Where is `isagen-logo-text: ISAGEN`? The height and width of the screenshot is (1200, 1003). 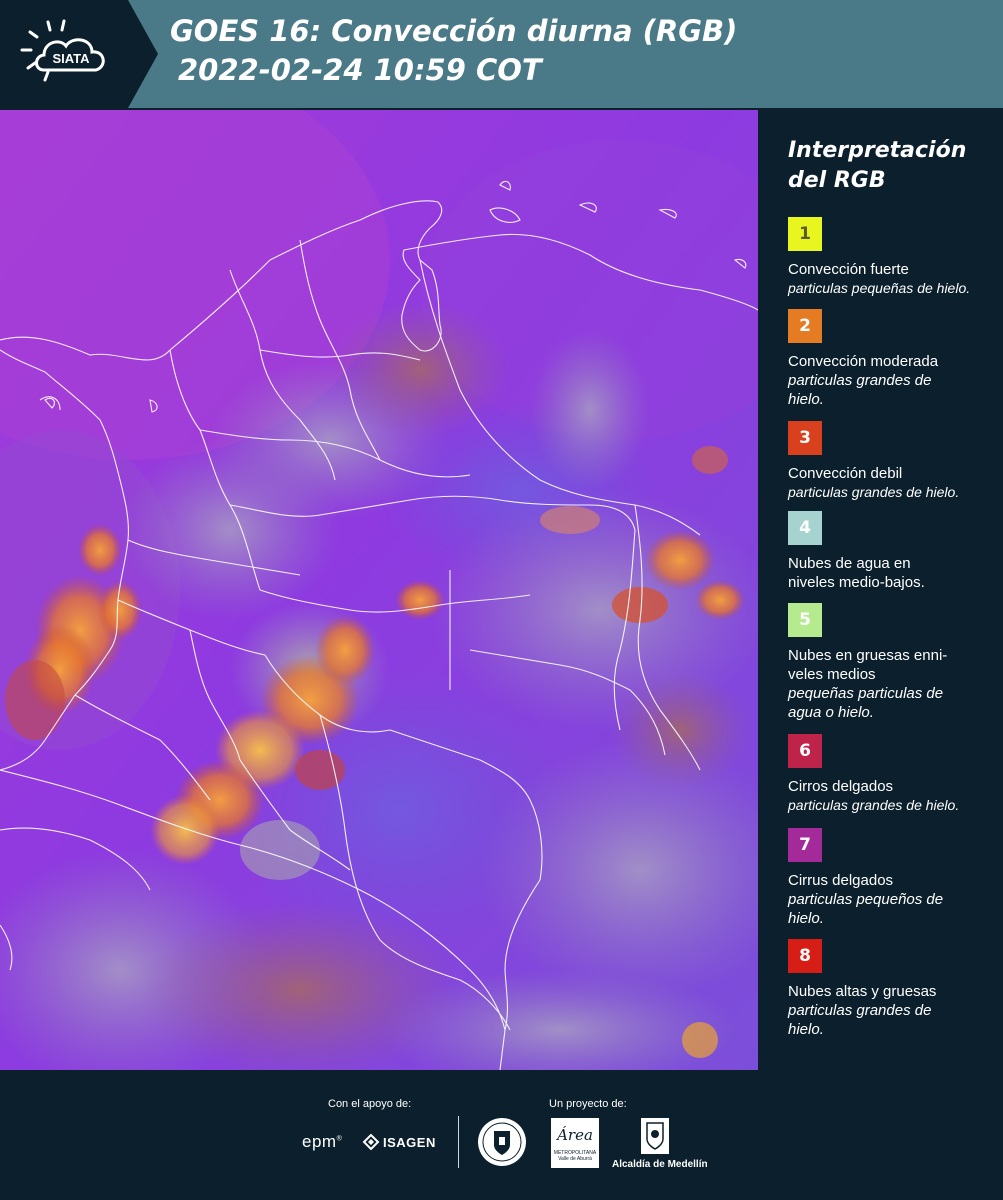 isagen-logo-text: ISAGEN is located at coordinates (409, 1142).